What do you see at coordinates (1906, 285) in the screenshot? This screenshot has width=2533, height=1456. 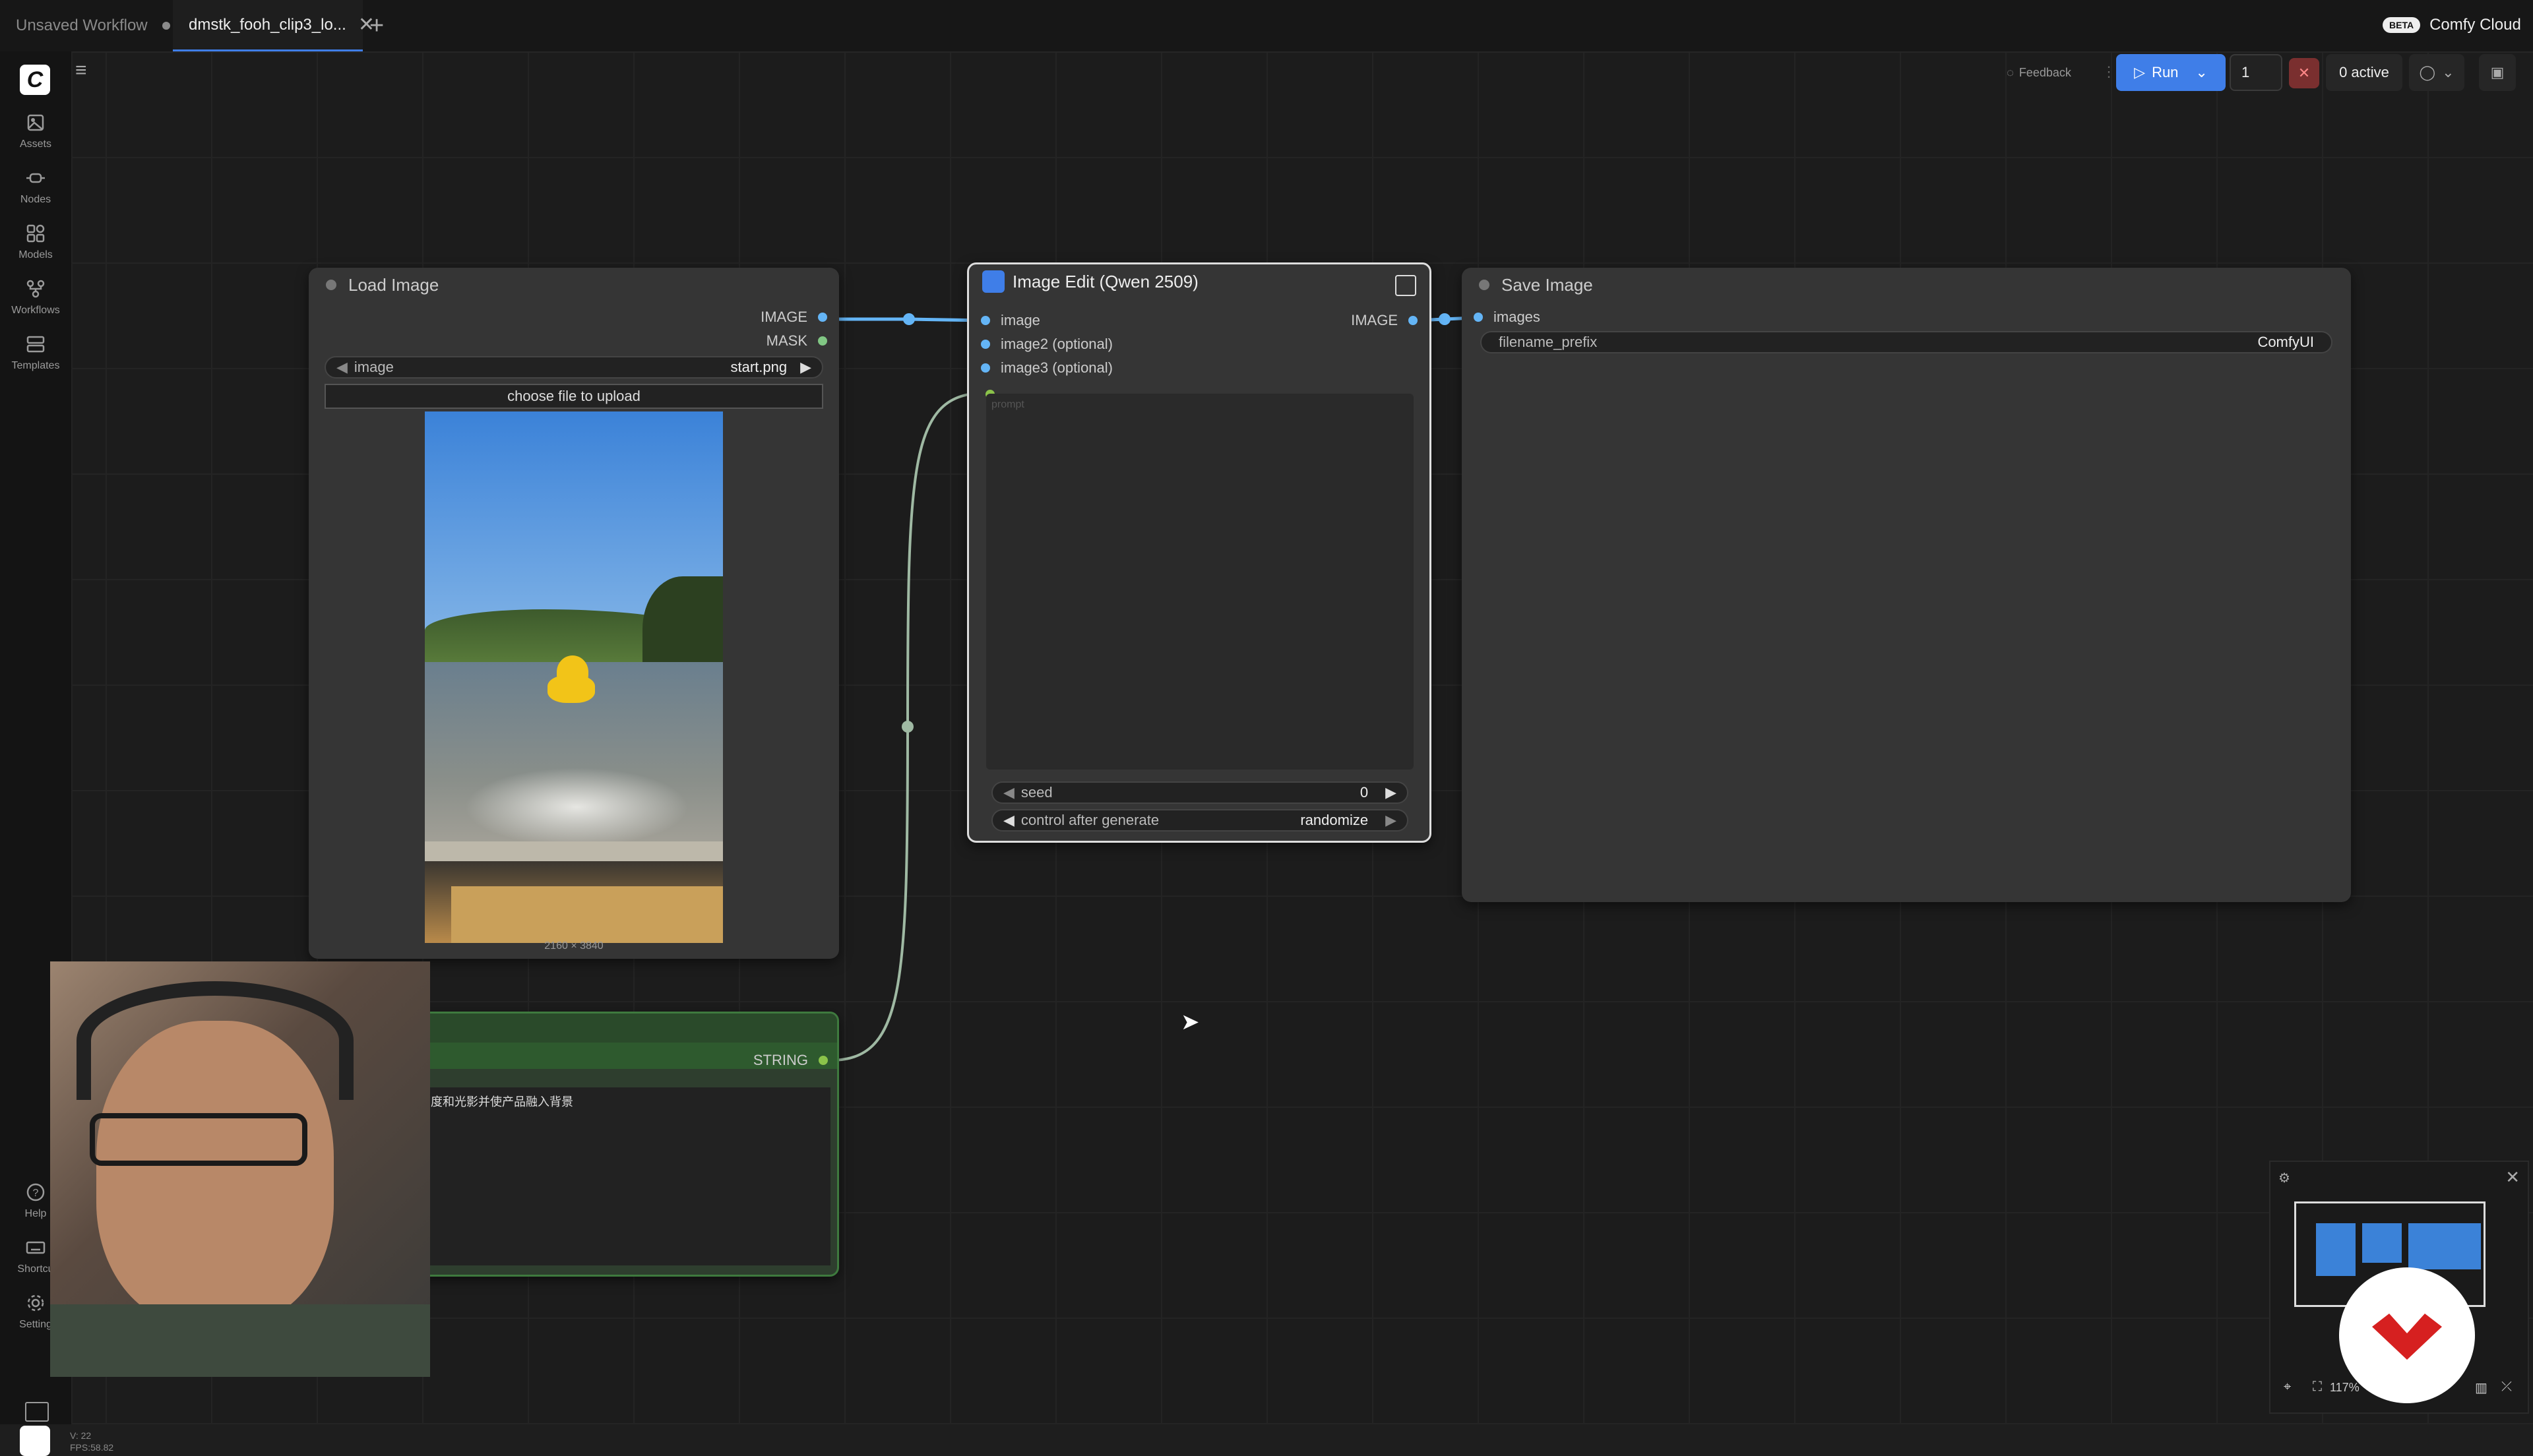 I see `node-title-bar: Save Image` at bounding box center [1906, 285].